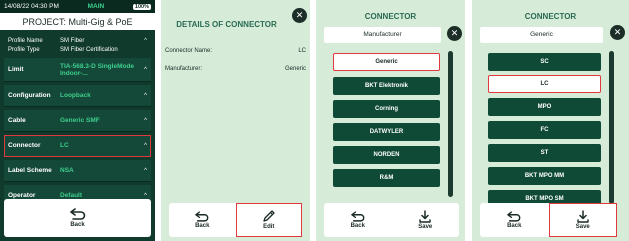 This screenshot has width=629, height=241. What do you see at coordinates (77, 171) in the screenshot?
I see `setting-label-scheme: Label Scheme NSA ^` at bounding box center [77, 171].